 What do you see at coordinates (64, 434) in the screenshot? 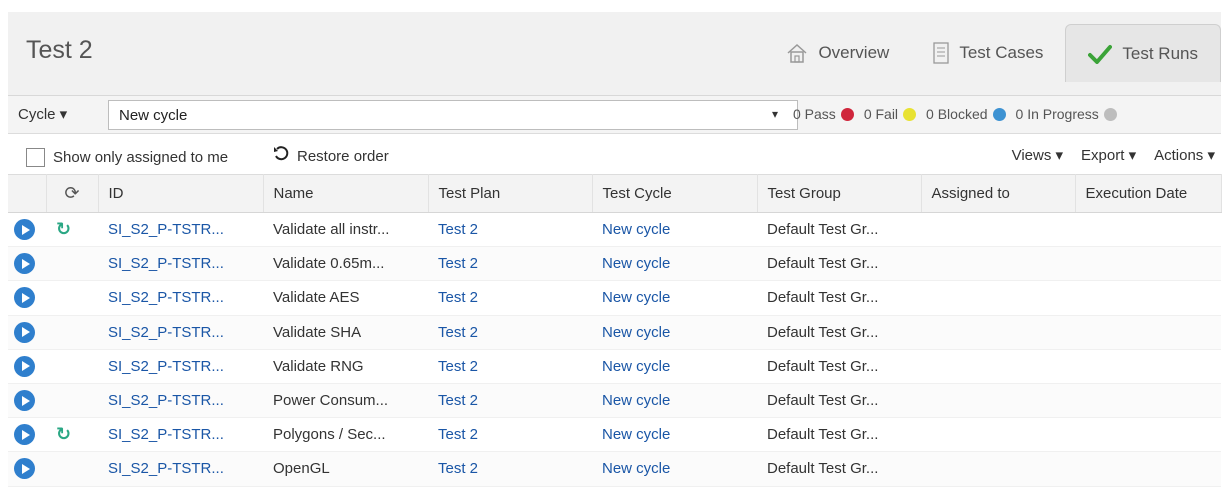
I see `sync-icon: ↻` at bounding box center [64, 434].